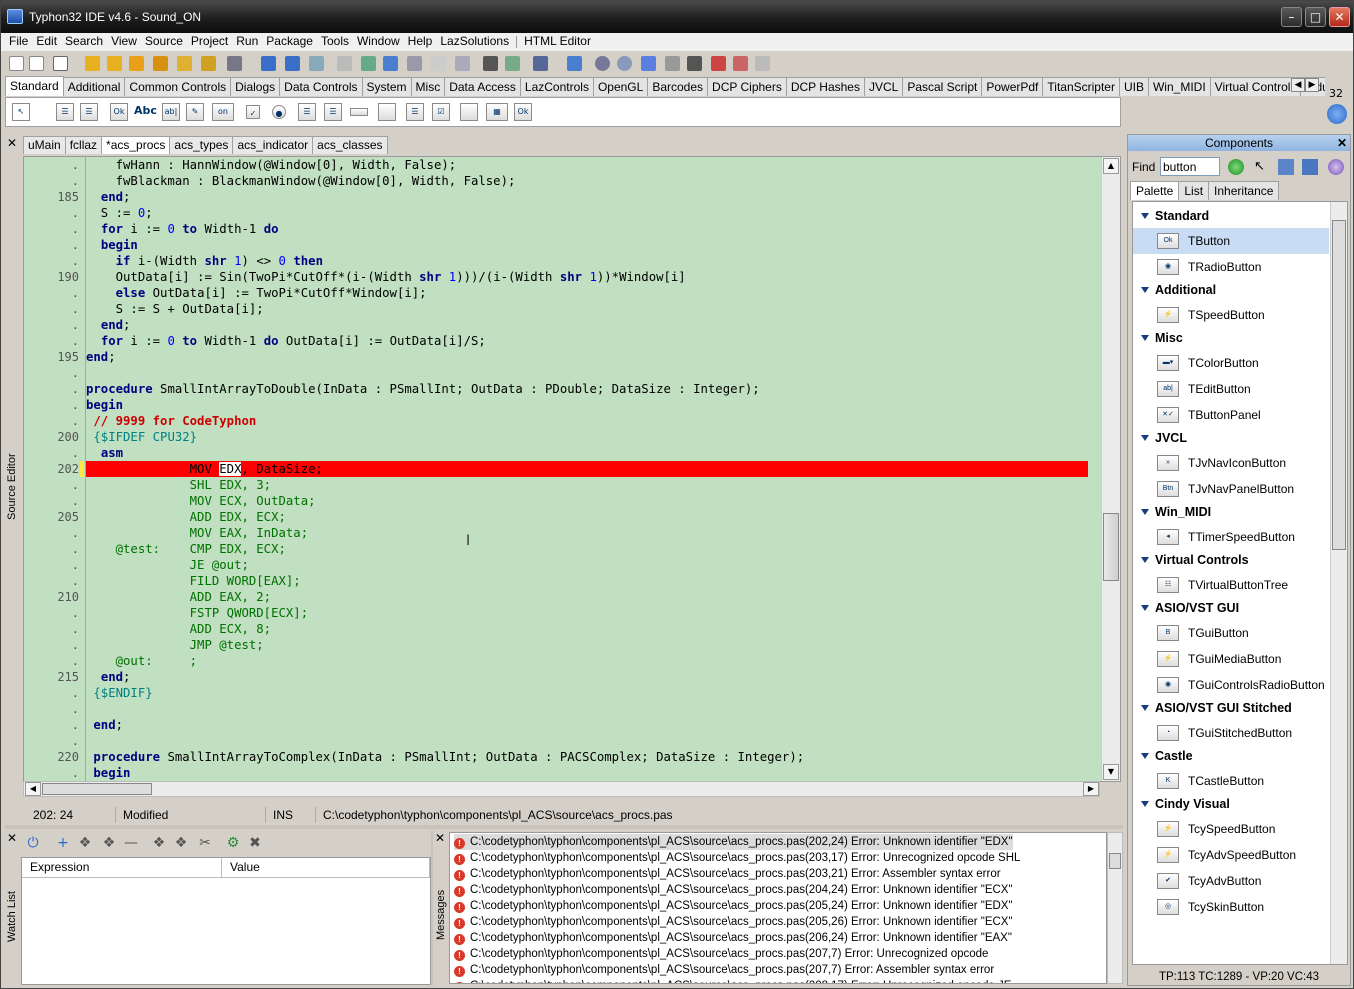 The height and width of the screenshot is (989, 1354). What do you see at coordinates (1155, 190) in the screenshot?
I see `tab-palette: Palette` at bounding box center [1155, 190].